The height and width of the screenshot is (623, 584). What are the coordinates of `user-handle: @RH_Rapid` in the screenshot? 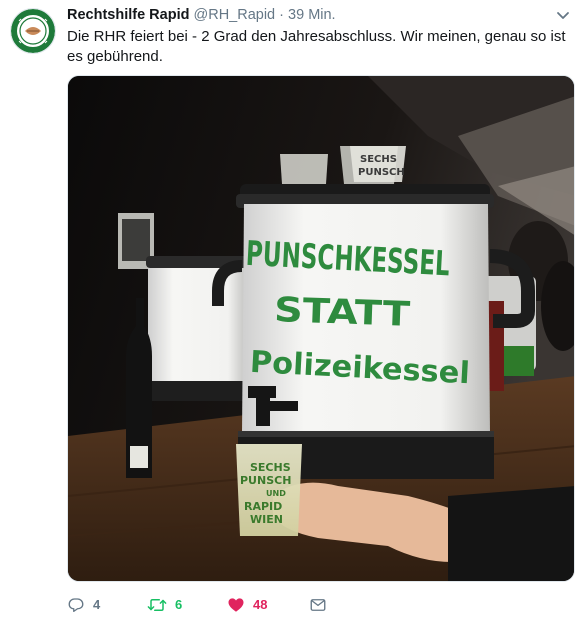 It's located at (235, 15).